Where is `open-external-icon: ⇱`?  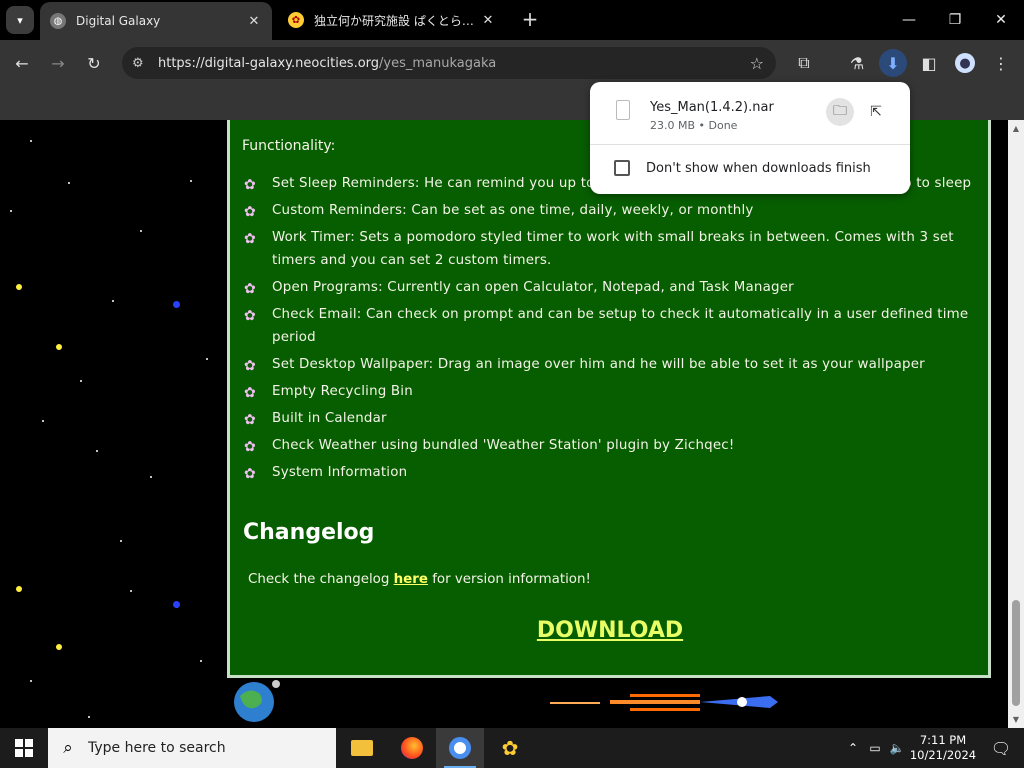
open-external-icon: ⇱ is located at coordinates (876, 112).